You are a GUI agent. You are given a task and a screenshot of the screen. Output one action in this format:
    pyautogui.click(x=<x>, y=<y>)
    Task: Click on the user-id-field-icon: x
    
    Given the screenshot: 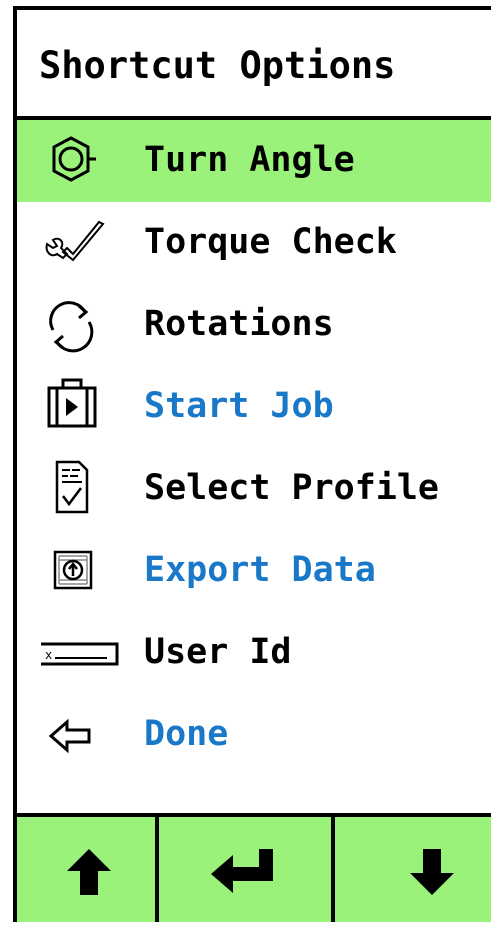 What is the action you would take?
    pyautogui.click(x=80, y=653)
    